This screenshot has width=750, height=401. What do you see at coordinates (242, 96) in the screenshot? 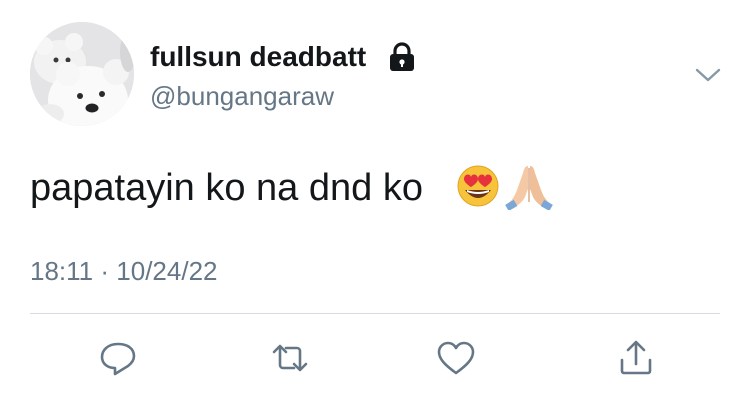
I see `user-handle: @bungangaraw` at bounding box center [242, 96].